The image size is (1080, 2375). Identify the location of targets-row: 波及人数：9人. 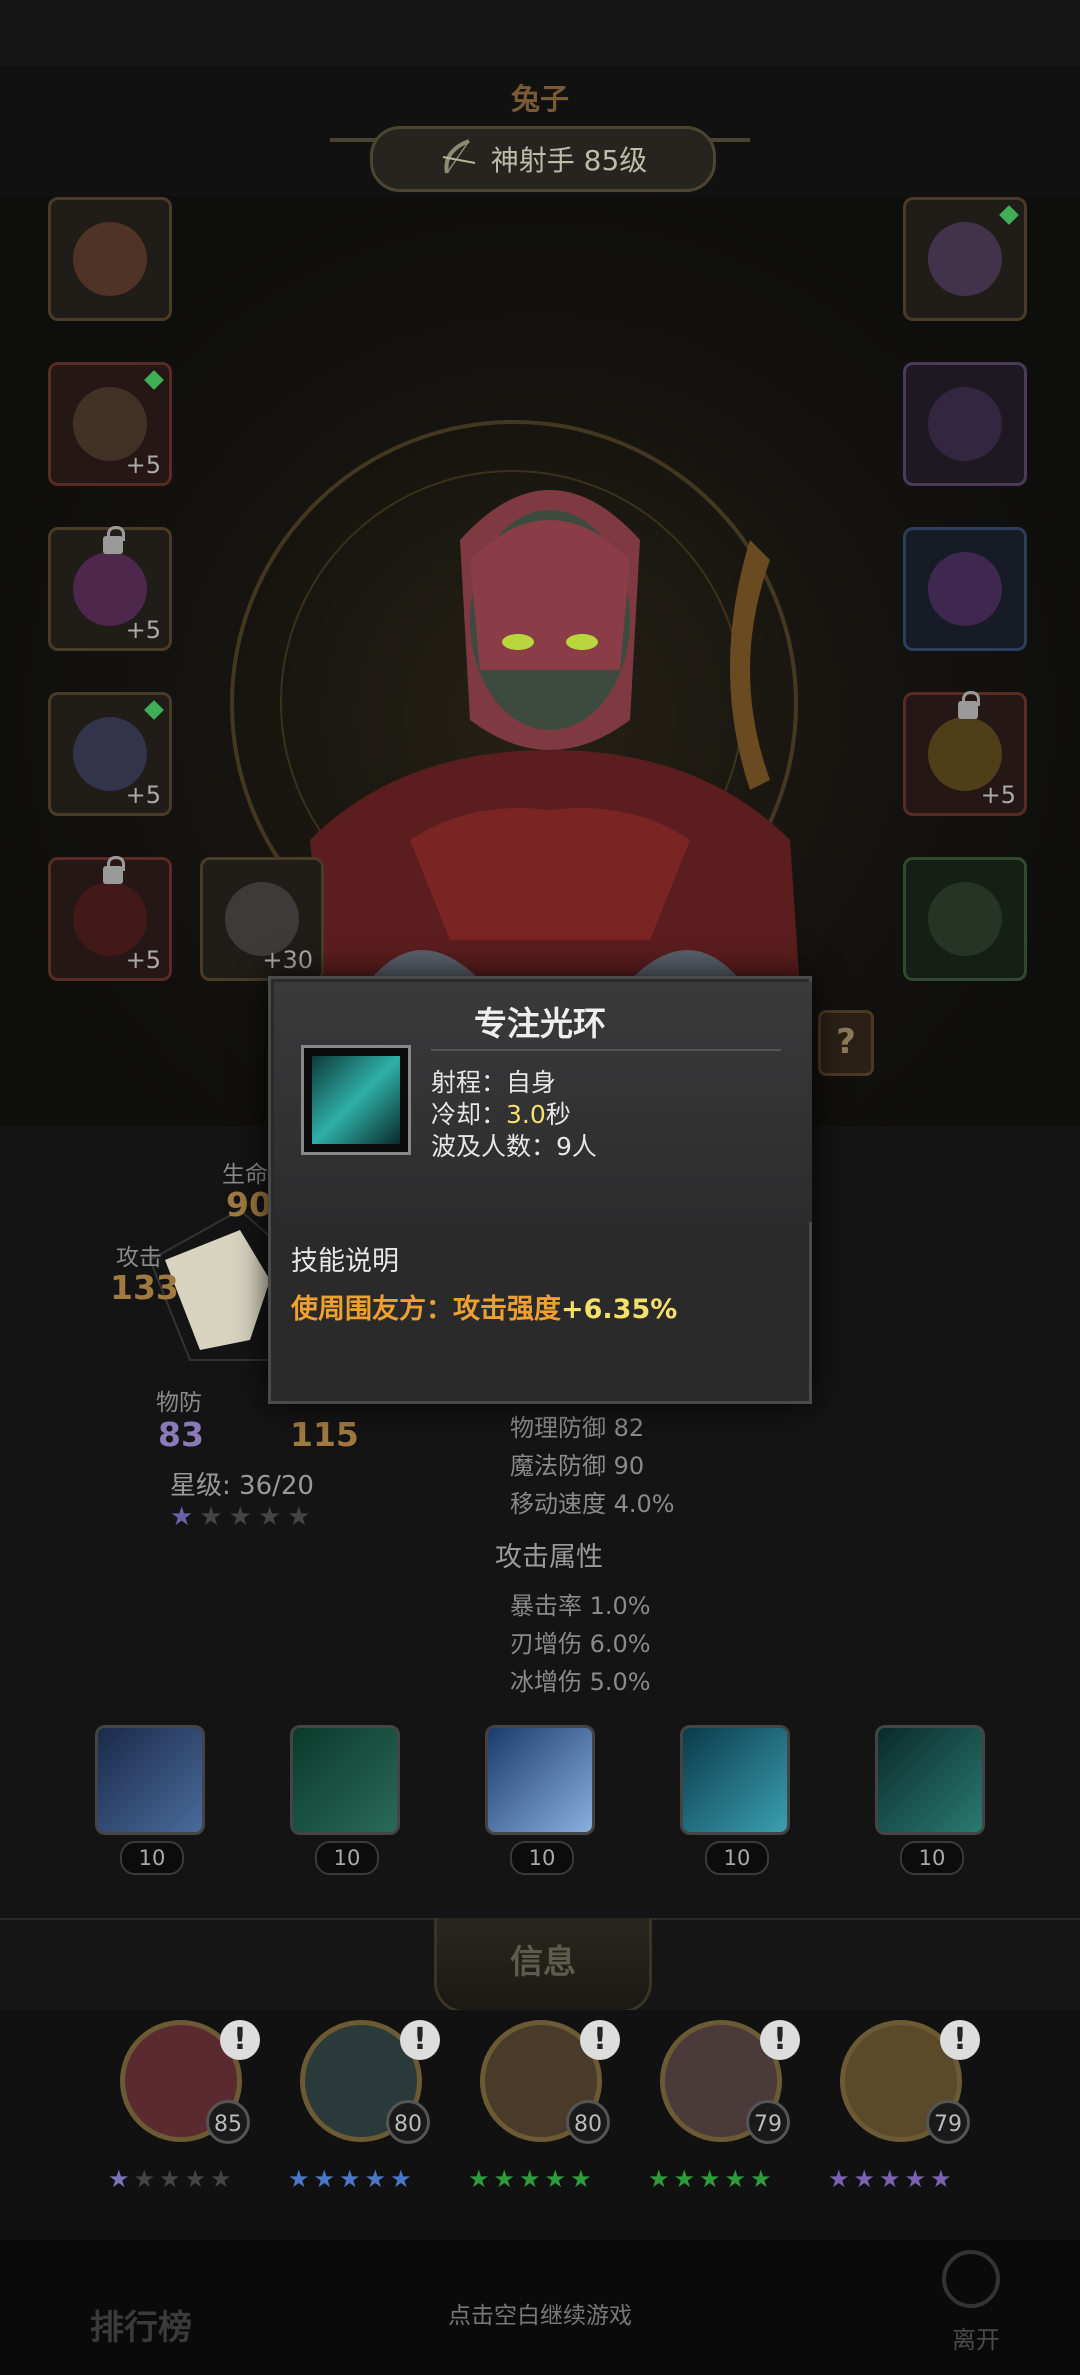
(514, 1146).